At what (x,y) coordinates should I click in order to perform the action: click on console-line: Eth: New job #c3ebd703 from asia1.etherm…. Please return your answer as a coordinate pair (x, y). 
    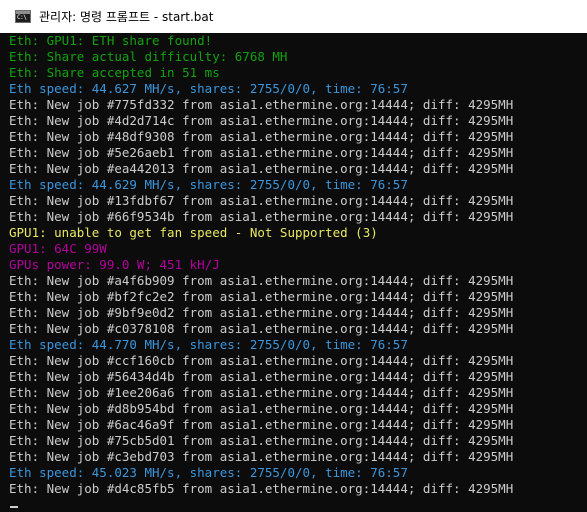
    Looking at the image, I should click on (261, 456).